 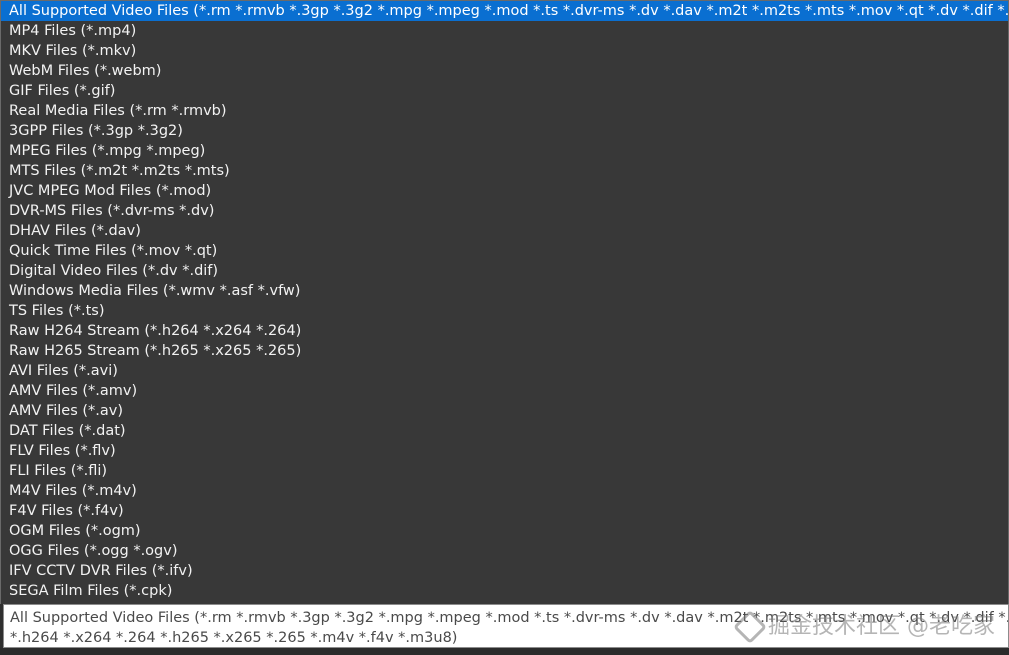 What do you see at coordinates (504, 71) in the screenshot?
I see `dropdown-option: WebM Files (*.webm)` at bounding box center [504, 71].